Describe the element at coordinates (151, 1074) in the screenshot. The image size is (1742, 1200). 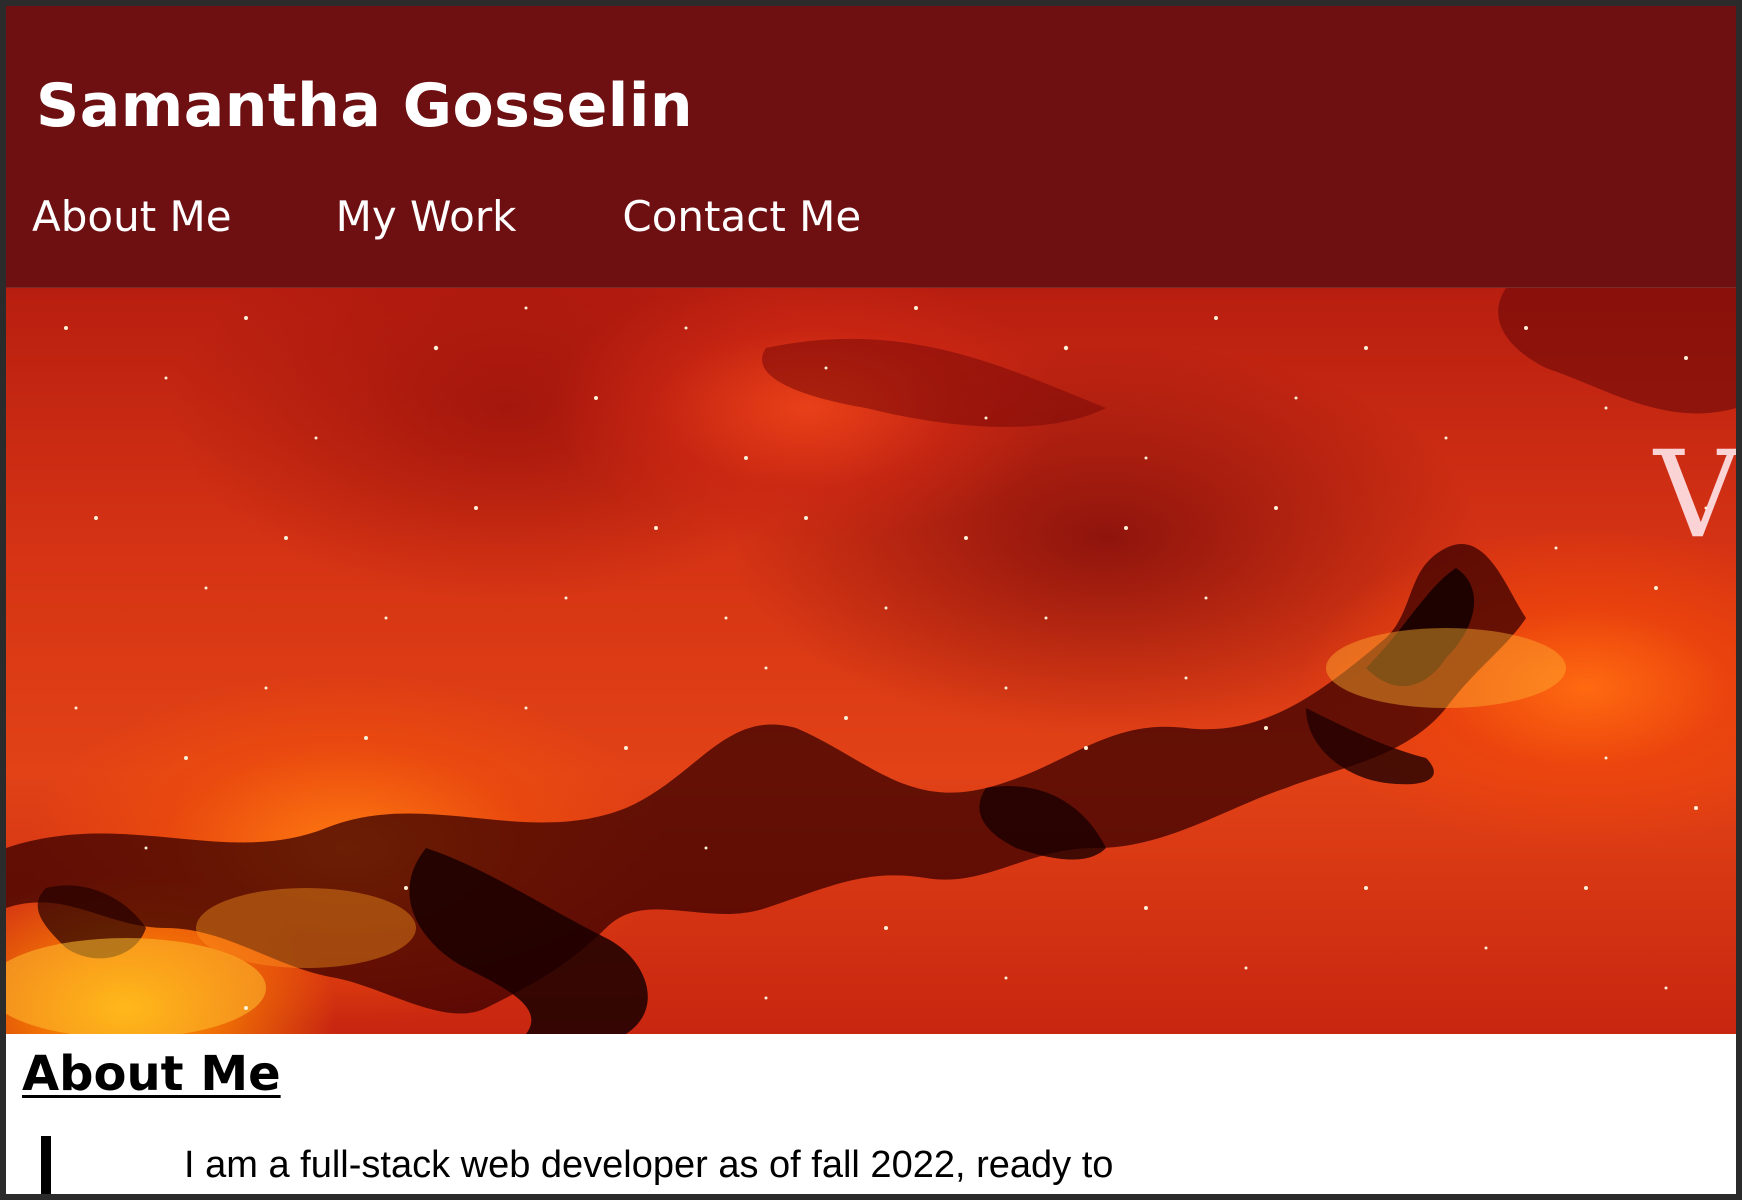
I see `about-me-heading: About Me` at that location.